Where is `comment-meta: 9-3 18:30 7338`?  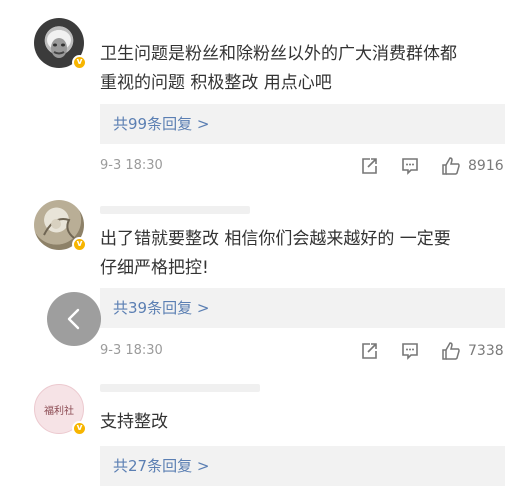 comment-meta: 9-3 18:30 7338 is located at coordinates (302, 351).